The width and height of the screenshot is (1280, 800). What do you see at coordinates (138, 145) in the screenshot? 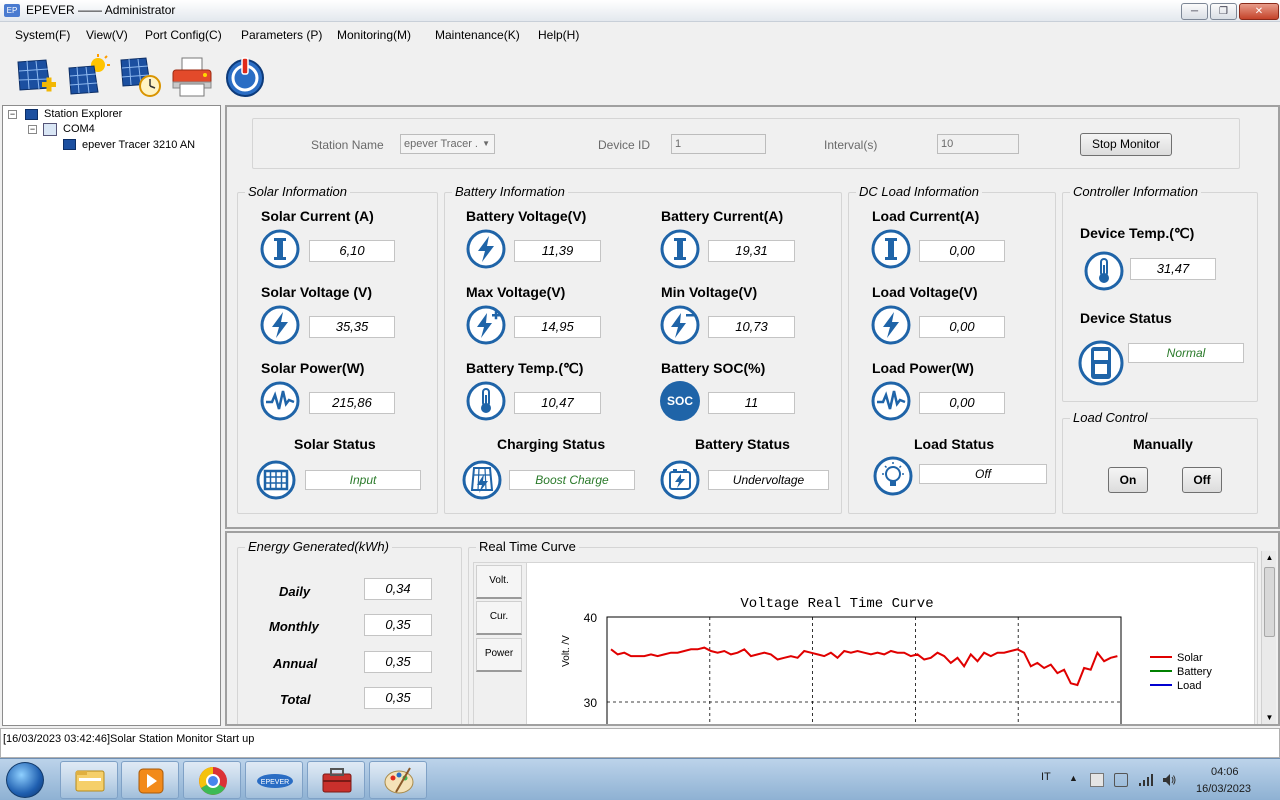
I see `tree-item-device: epever Tracer 3210 AN` at bounding box center [138, 145].